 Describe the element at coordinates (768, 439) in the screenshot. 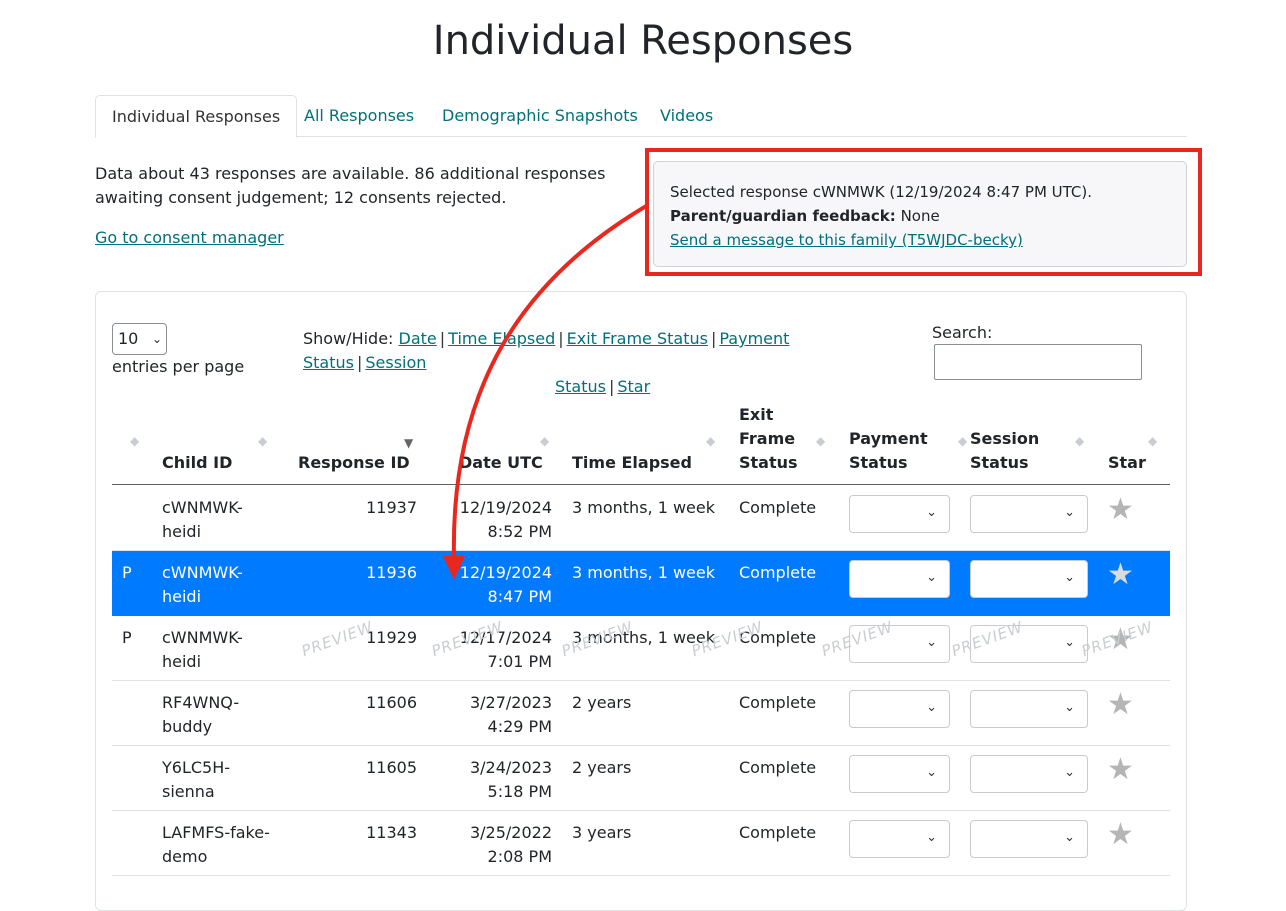

I see `column-exit-frame-status: Exit Frame Status` at that location.